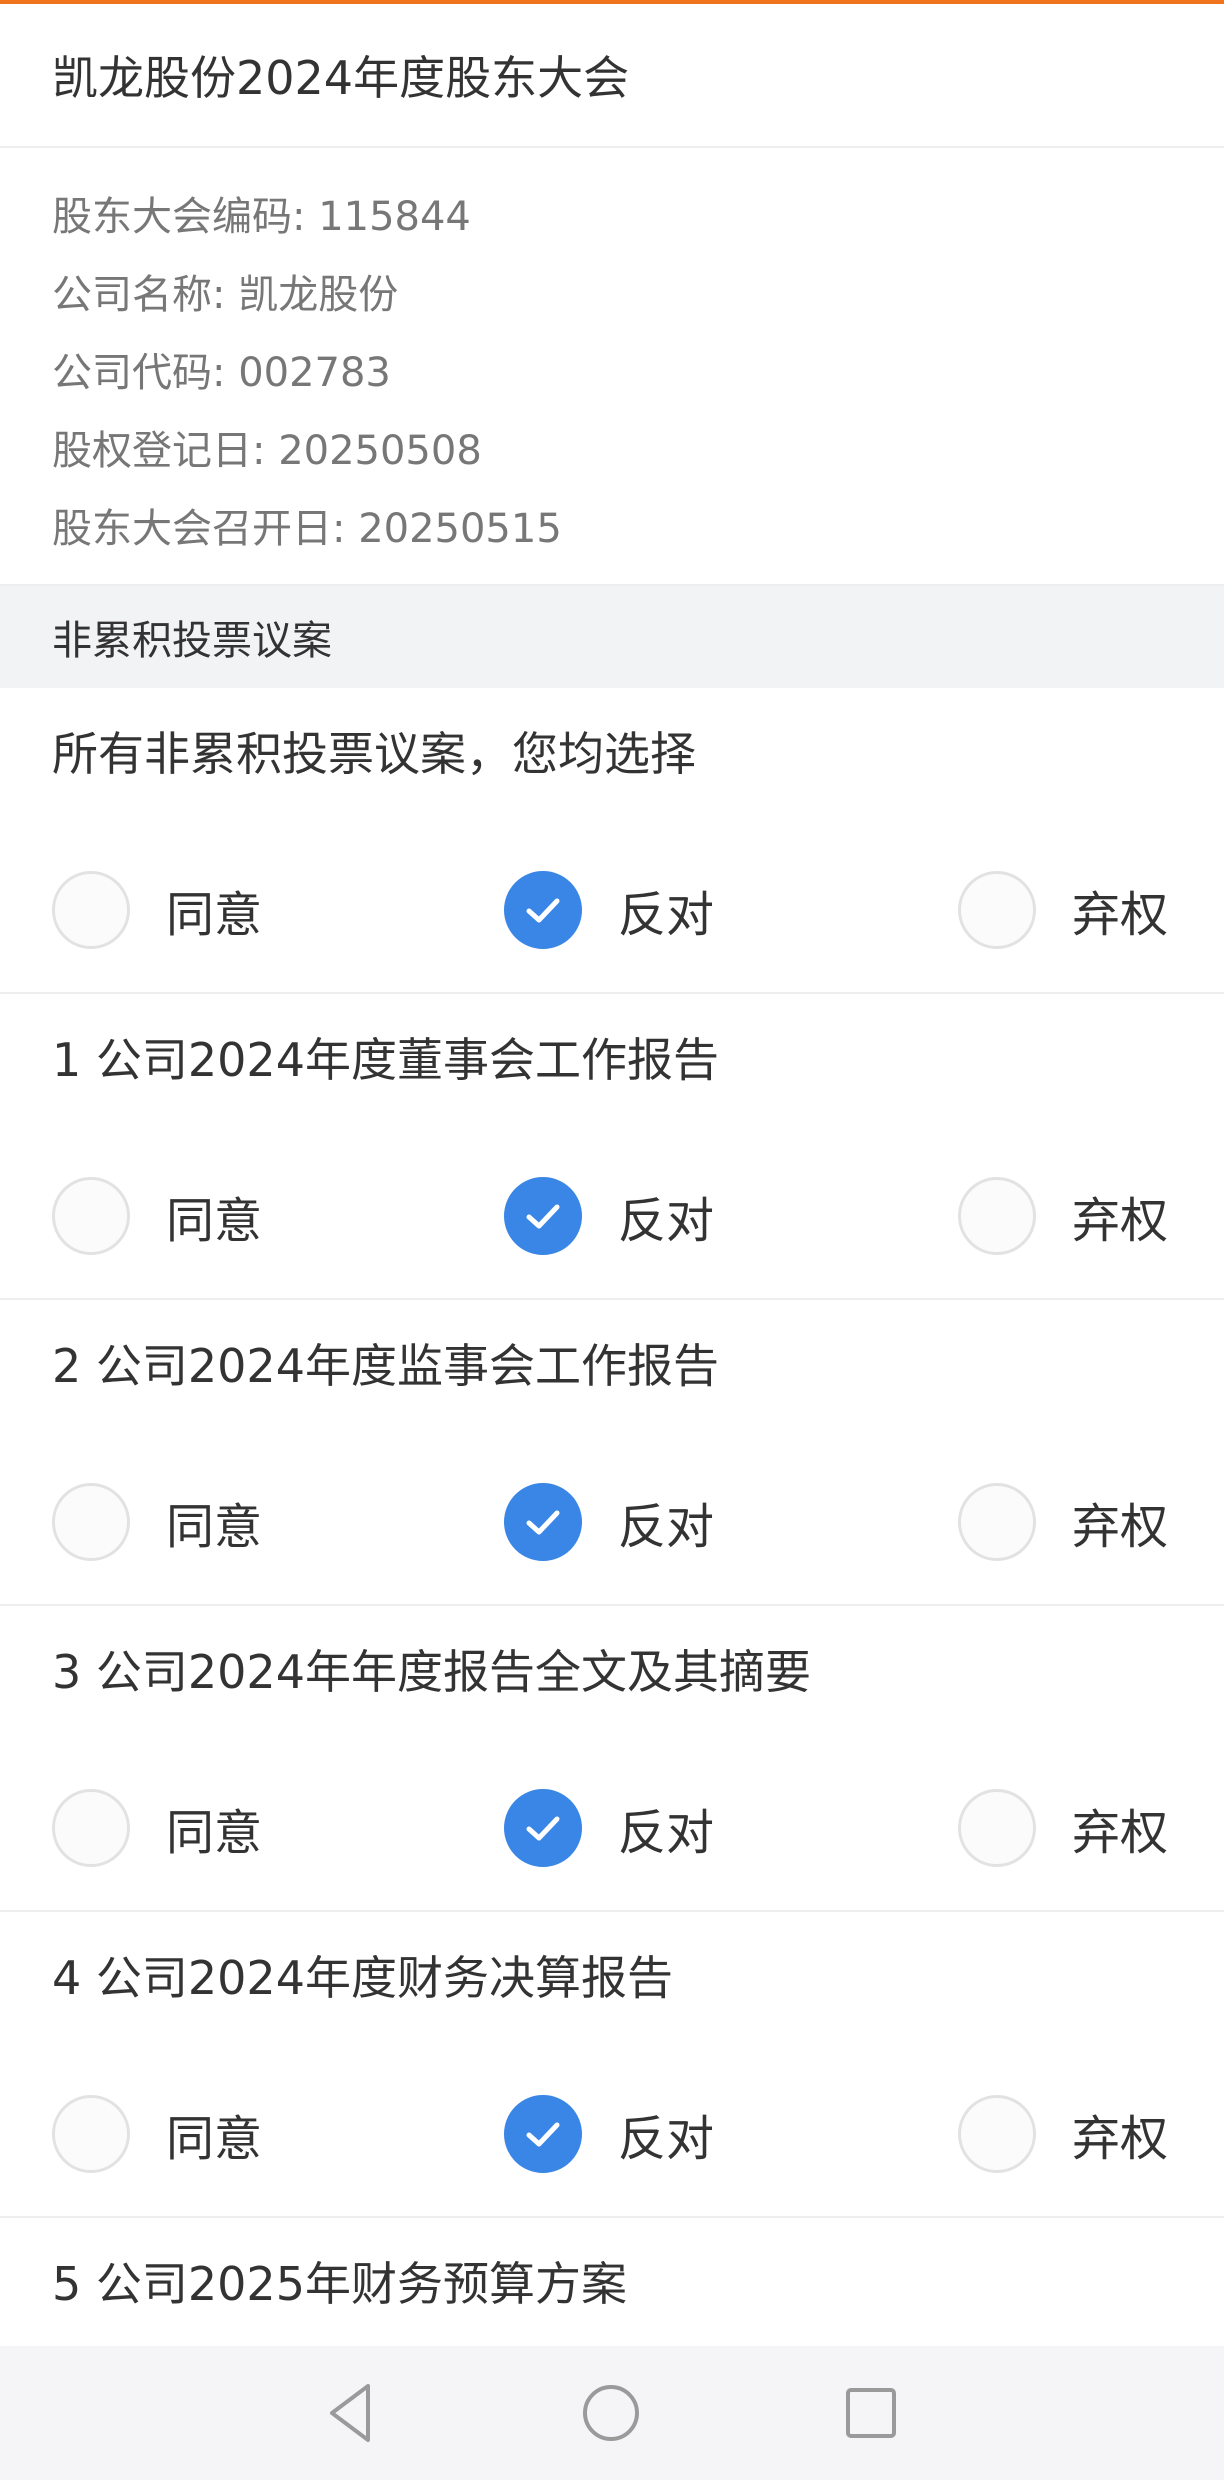 This screenshot has width=1224, height=2480. What do you see at coordinates (871, 2413) in the screenshot?
I see `square-recent-icon` at bounding box center [871, 2413].